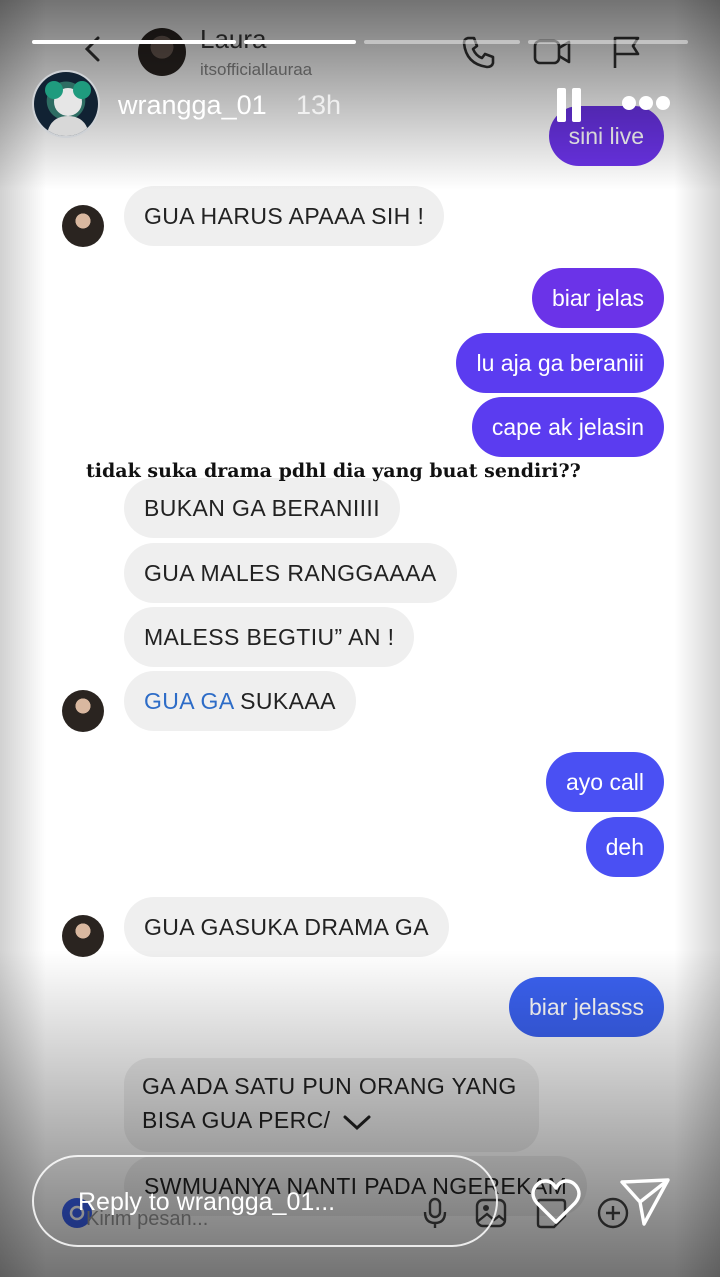 This screenshot has height=1277, width=720. I want to click on dm-header: Laura itsofficiallauraa, so click(360, 45).